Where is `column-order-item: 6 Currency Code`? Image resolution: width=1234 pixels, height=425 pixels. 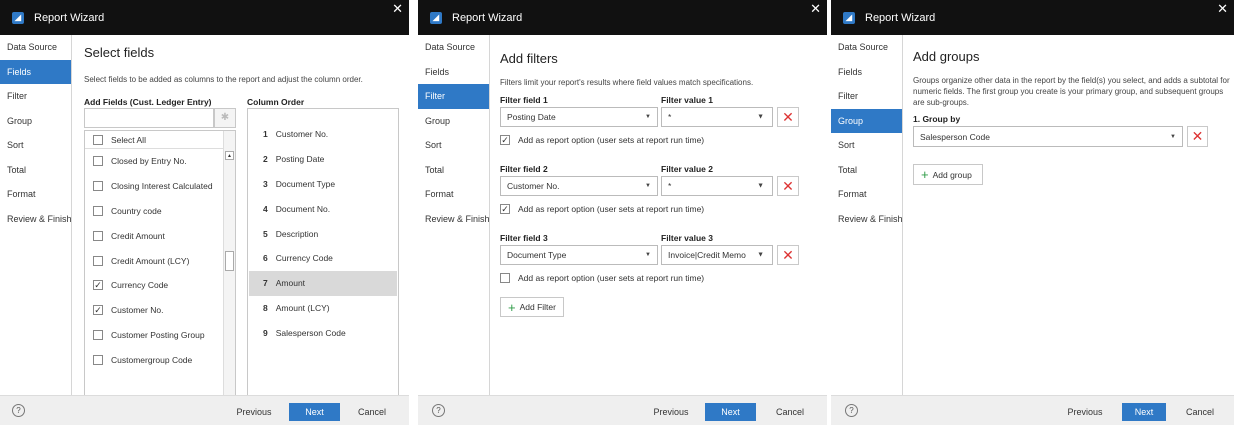 column-order-item: 6 Currency Code is located at coordinates (323, 258).